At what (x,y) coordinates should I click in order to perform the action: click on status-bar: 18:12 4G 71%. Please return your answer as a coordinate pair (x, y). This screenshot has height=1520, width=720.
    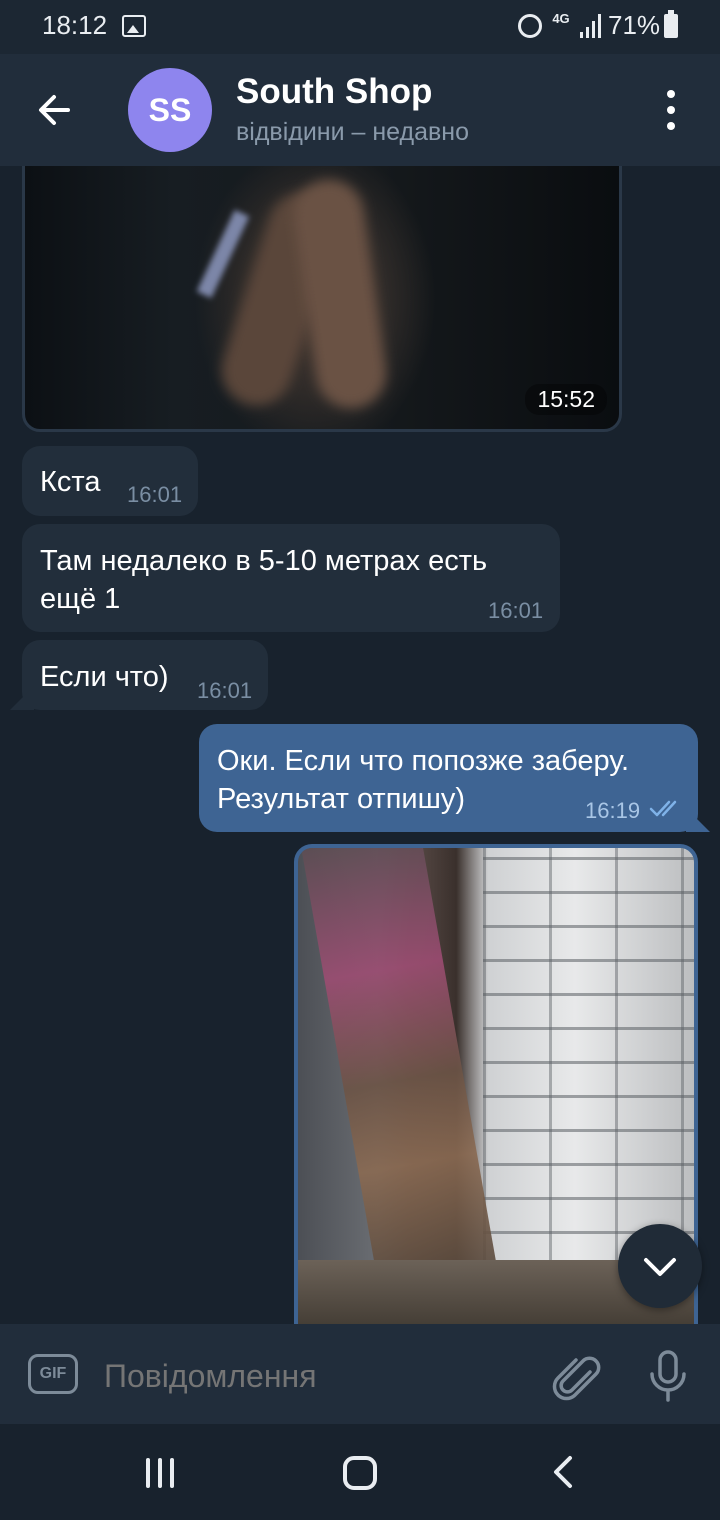
    Looking at the image, I should click on (360, 27).